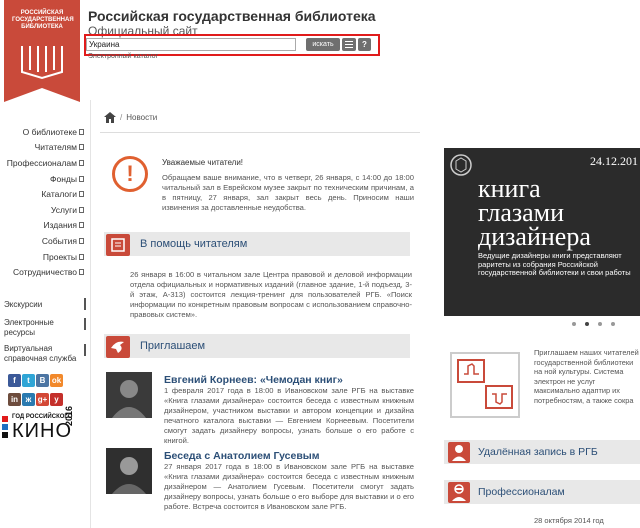 Image resolution: width=640 pixels, height=528 pixels. What do you see at coordinates (485, 385) in the screenshot?
I see `feedback-thumbs-icon` at bounding box center [485, 385].